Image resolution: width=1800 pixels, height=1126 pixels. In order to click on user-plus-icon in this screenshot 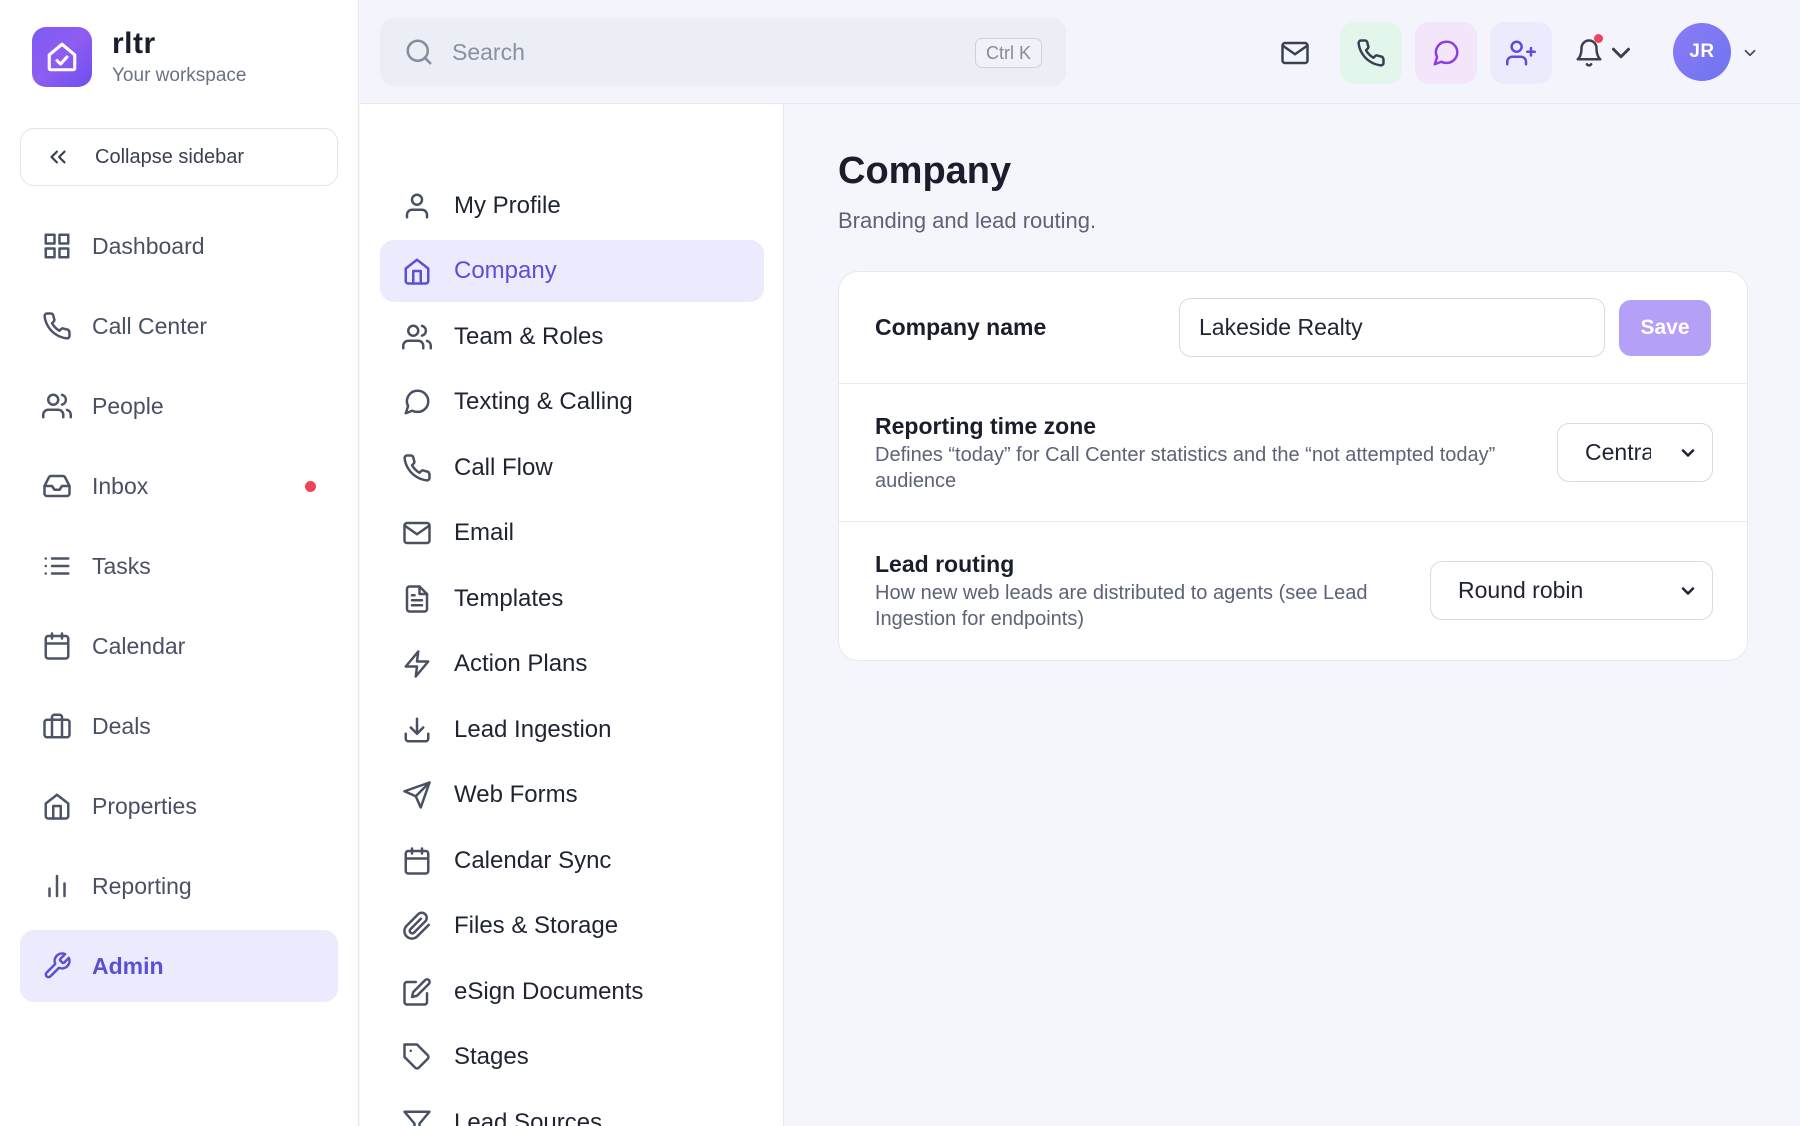, I will do `click(1521, 53)`.